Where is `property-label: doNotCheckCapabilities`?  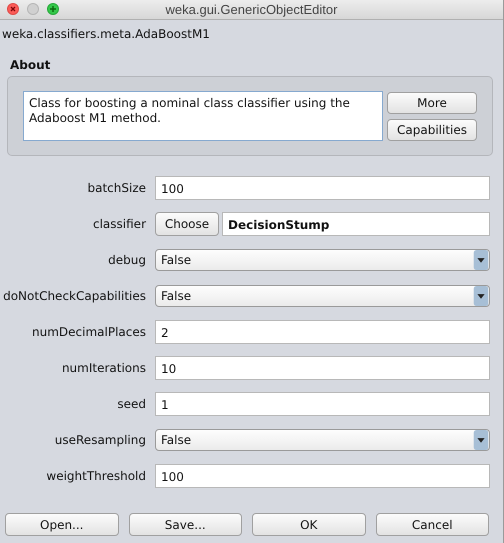
property-label: doNotCheckCapabilities is located at coordinates (74, 296).